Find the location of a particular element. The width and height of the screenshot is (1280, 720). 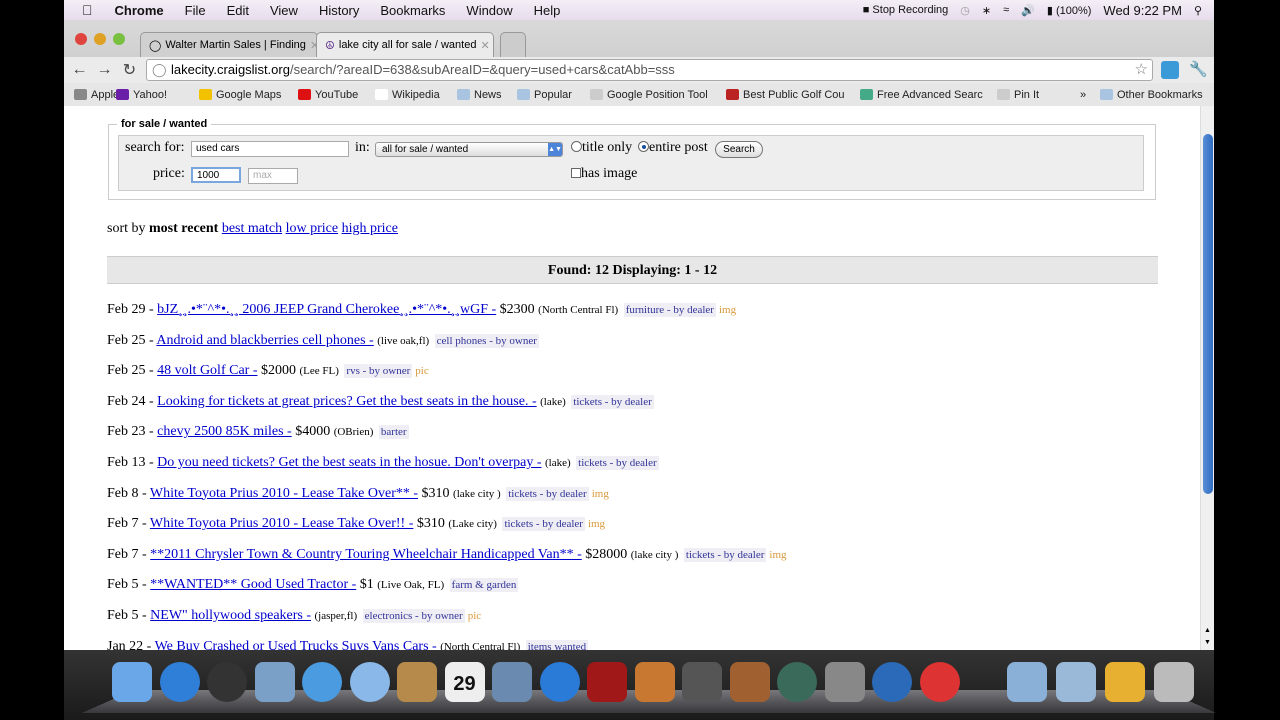

ical-icon: 29 is located at coordinates (464, 682).